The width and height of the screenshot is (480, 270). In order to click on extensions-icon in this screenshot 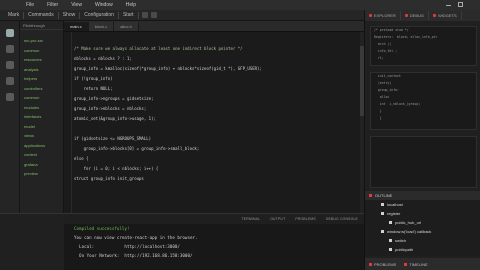, I will do `click(10, 97)`.